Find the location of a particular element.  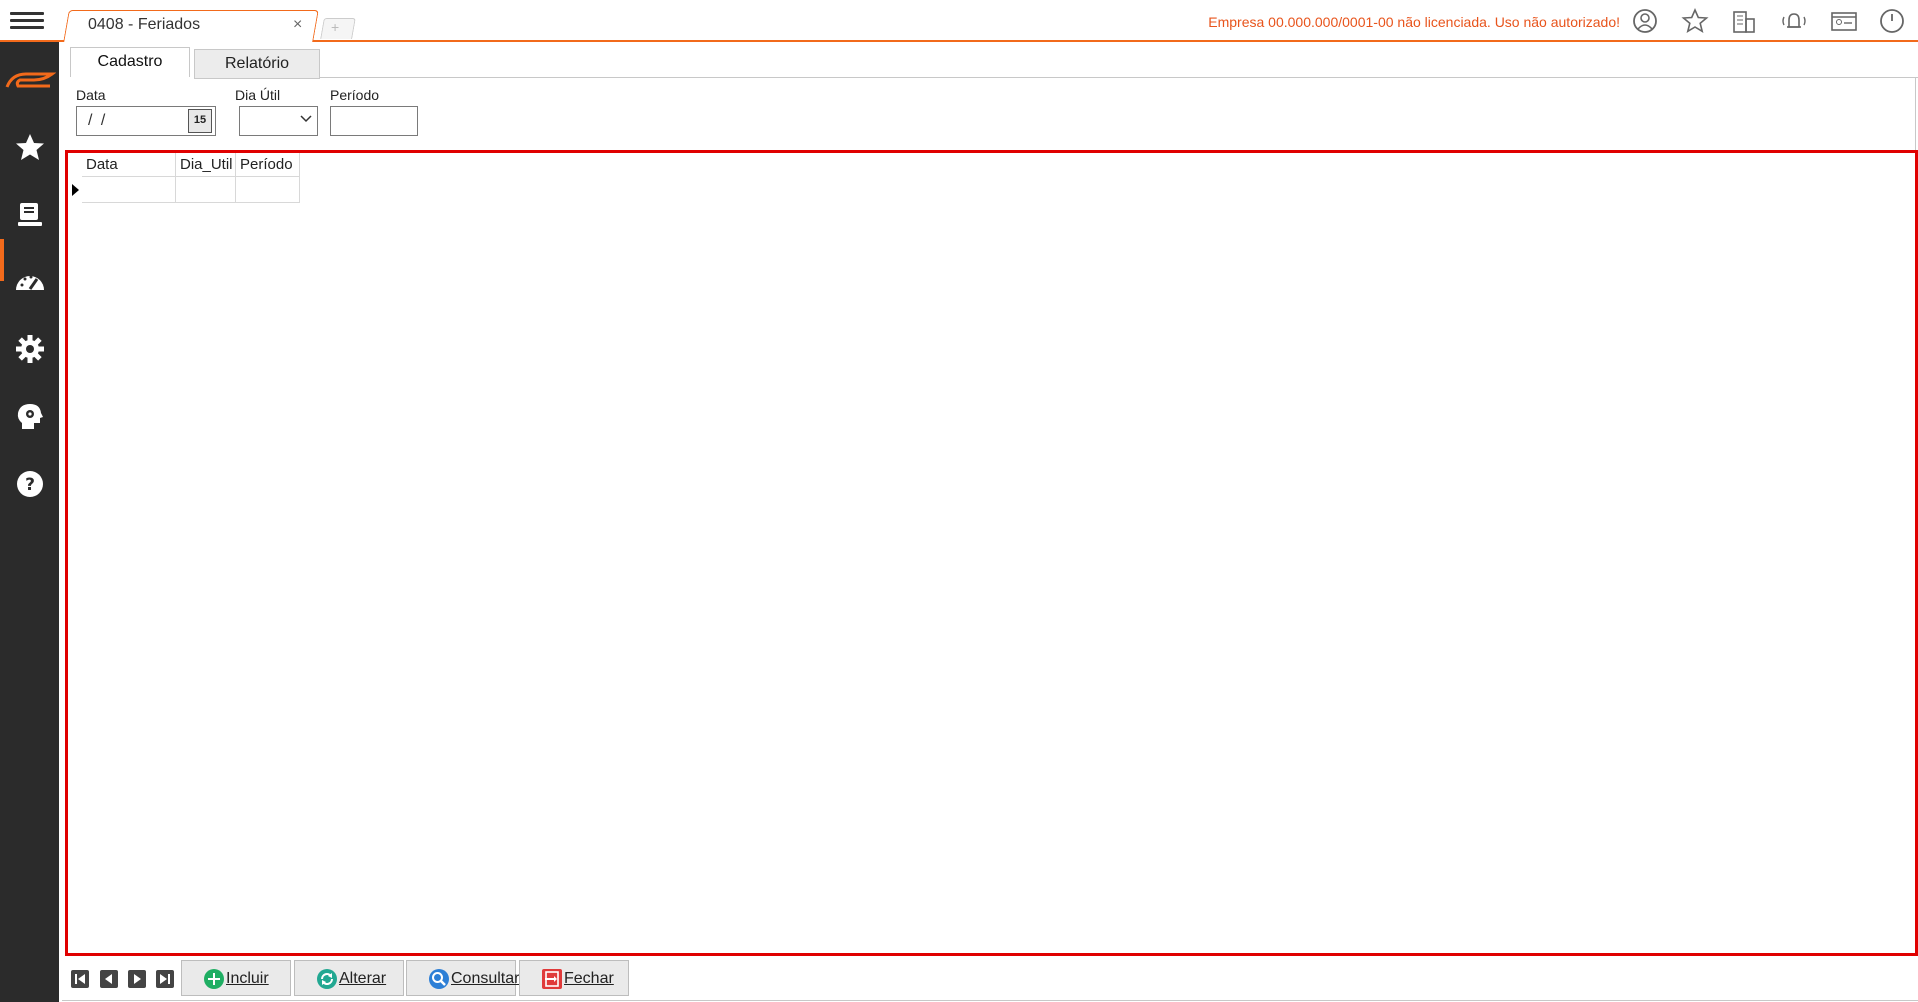

user-circle-icon is located at coordinates (1645, 21).